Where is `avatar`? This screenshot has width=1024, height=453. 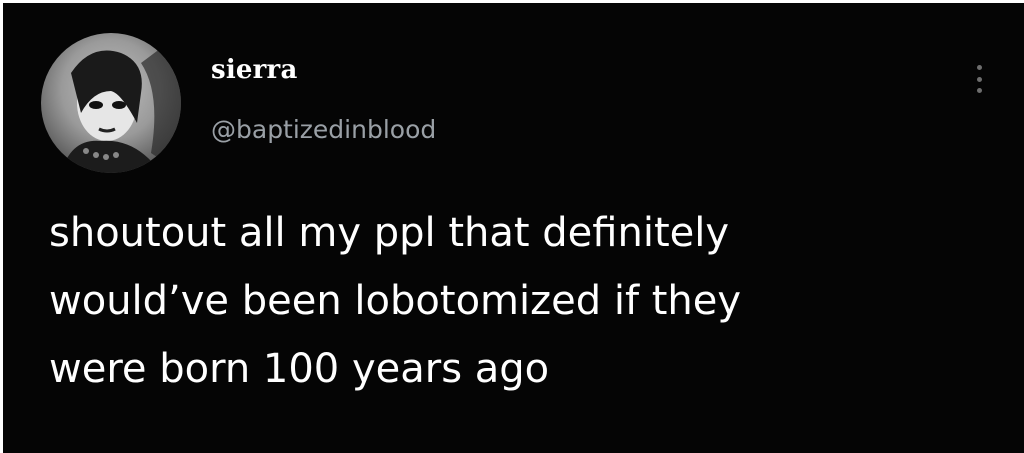 avatar is located at coordinates (111, 103).